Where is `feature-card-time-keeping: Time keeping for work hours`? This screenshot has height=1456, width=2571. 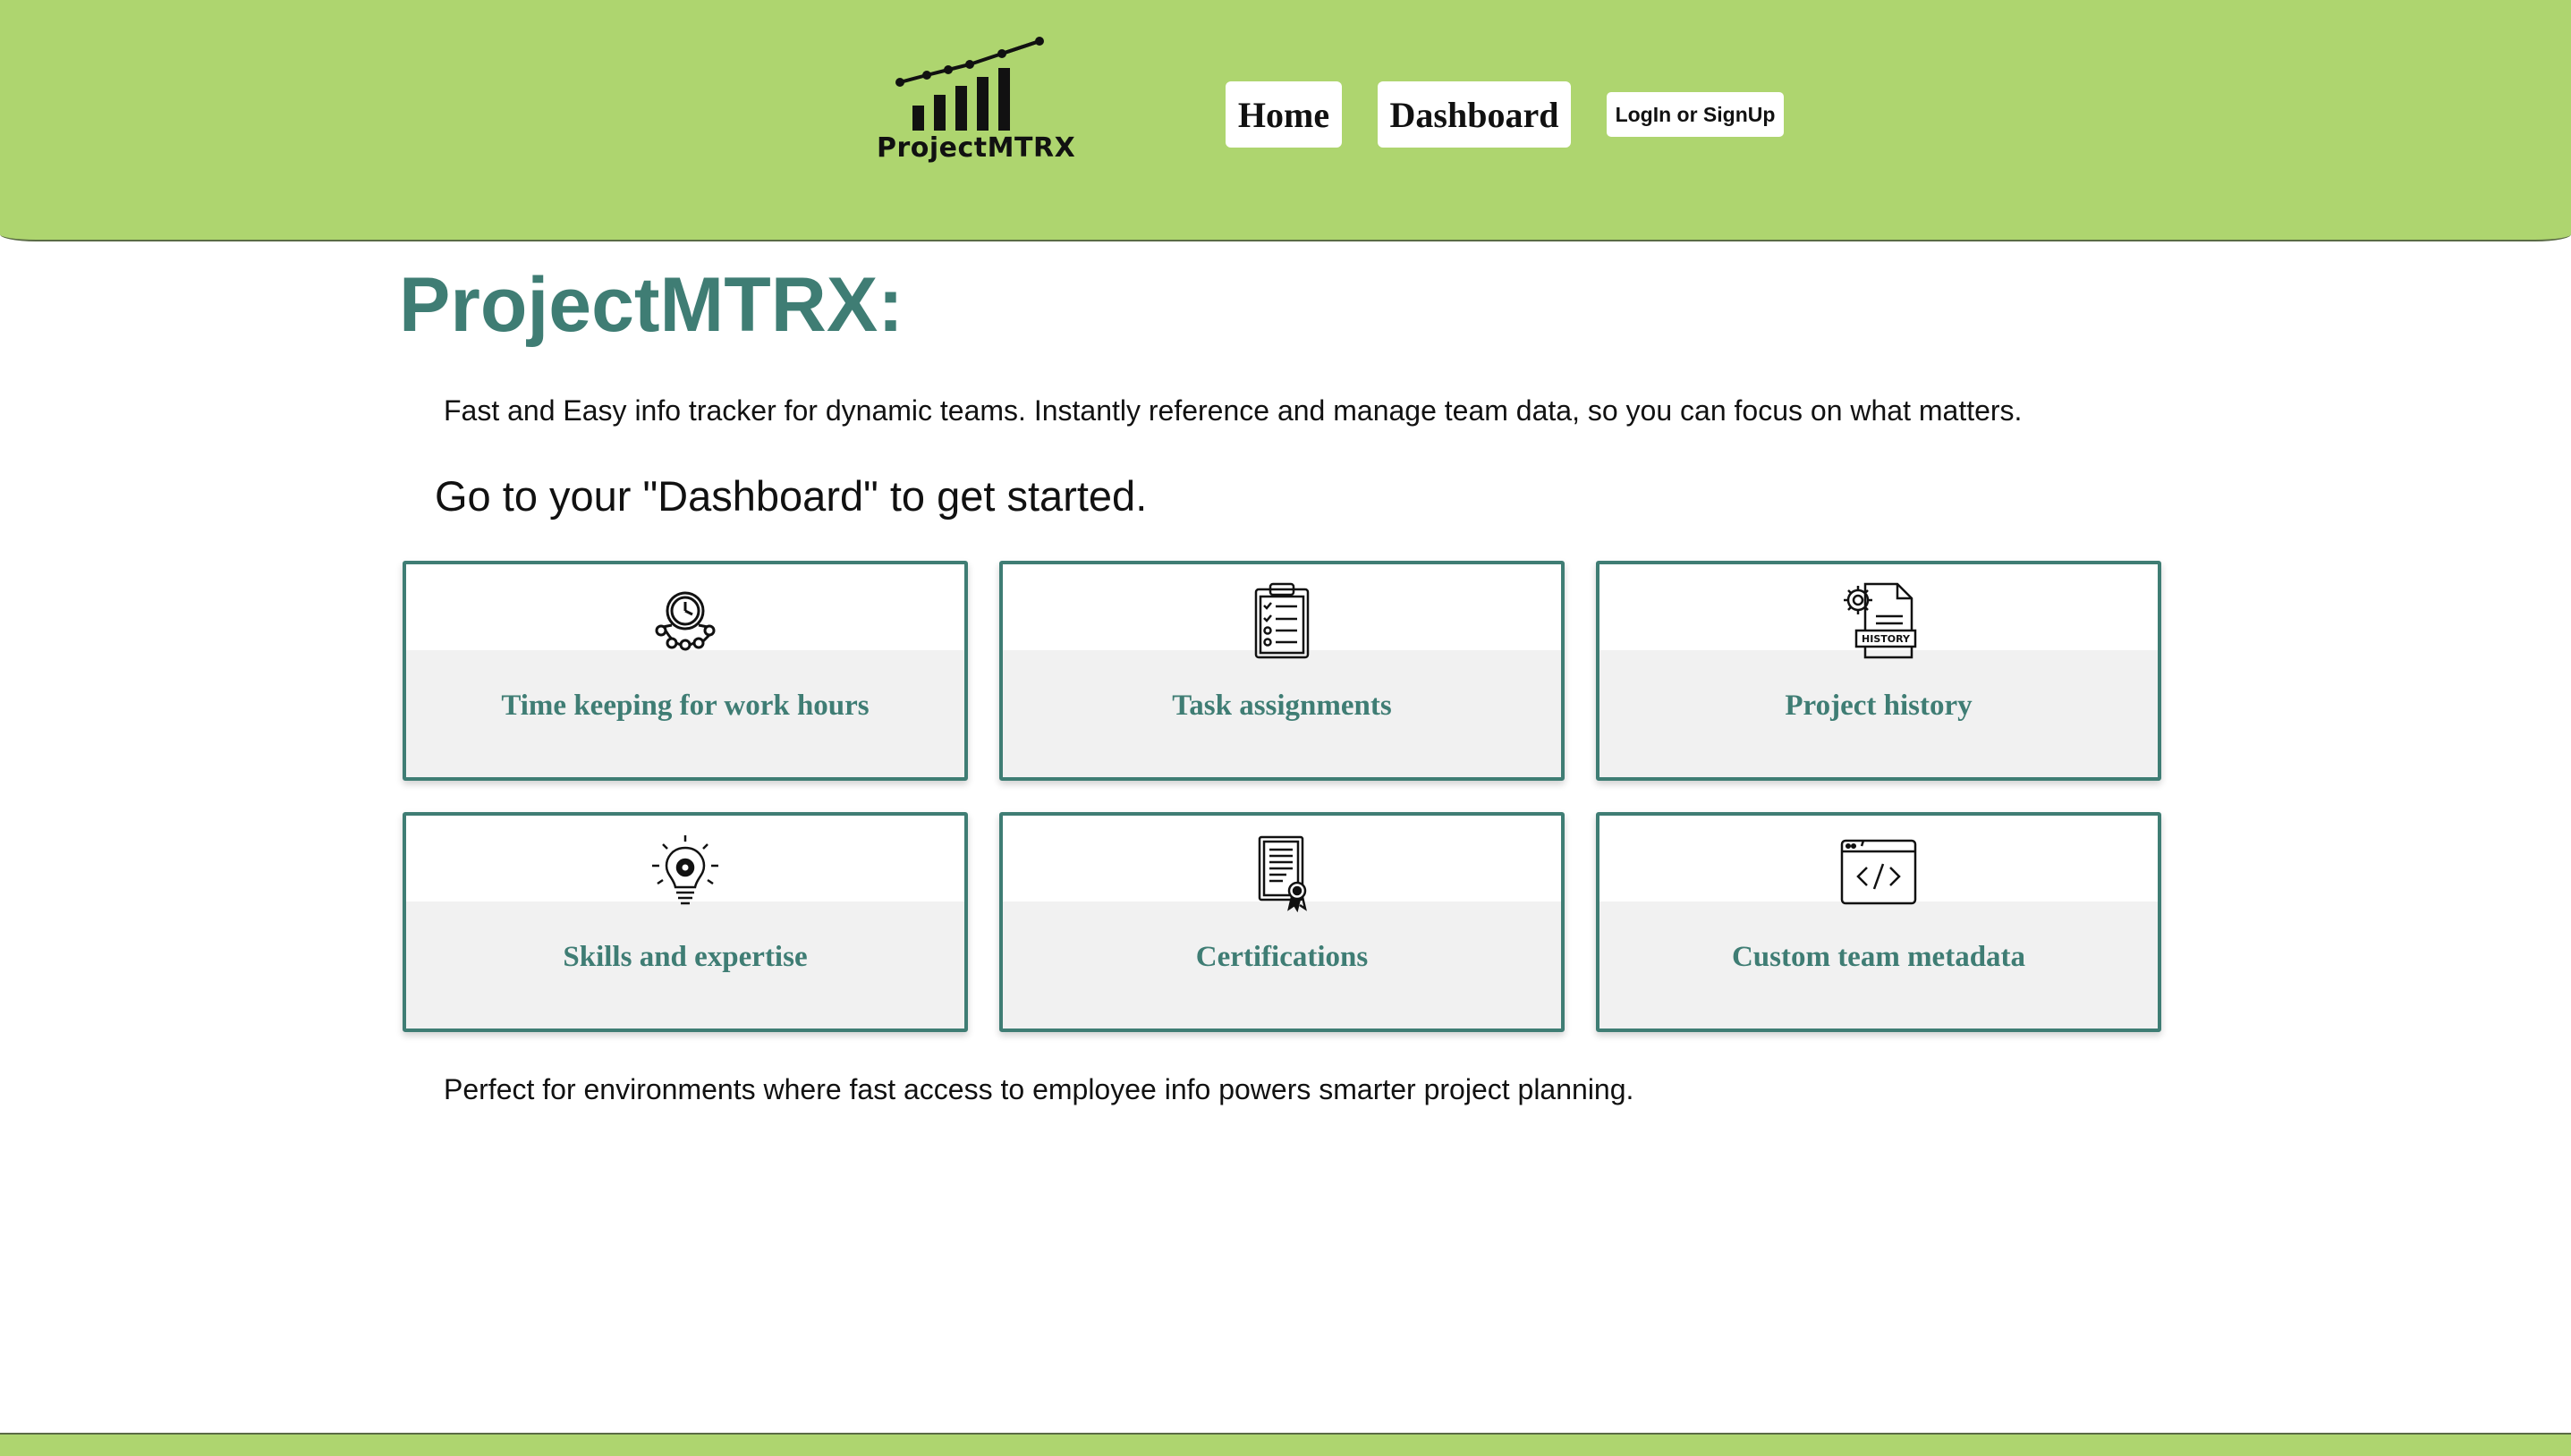 feature-card-time-keeping: Time keeping for work hours is located at coordinates (685, 671).